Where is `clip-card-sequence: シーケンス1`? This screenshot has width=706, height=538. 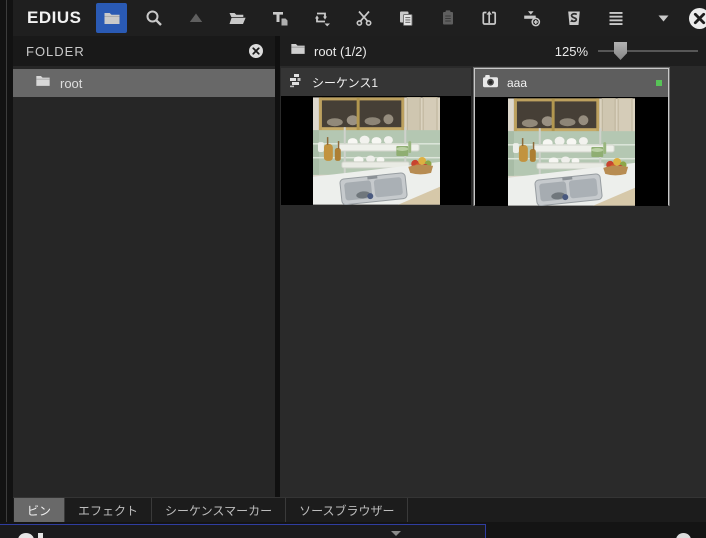 clip-card-sequence: シーケンス1 is located at coordinates (376, 136).